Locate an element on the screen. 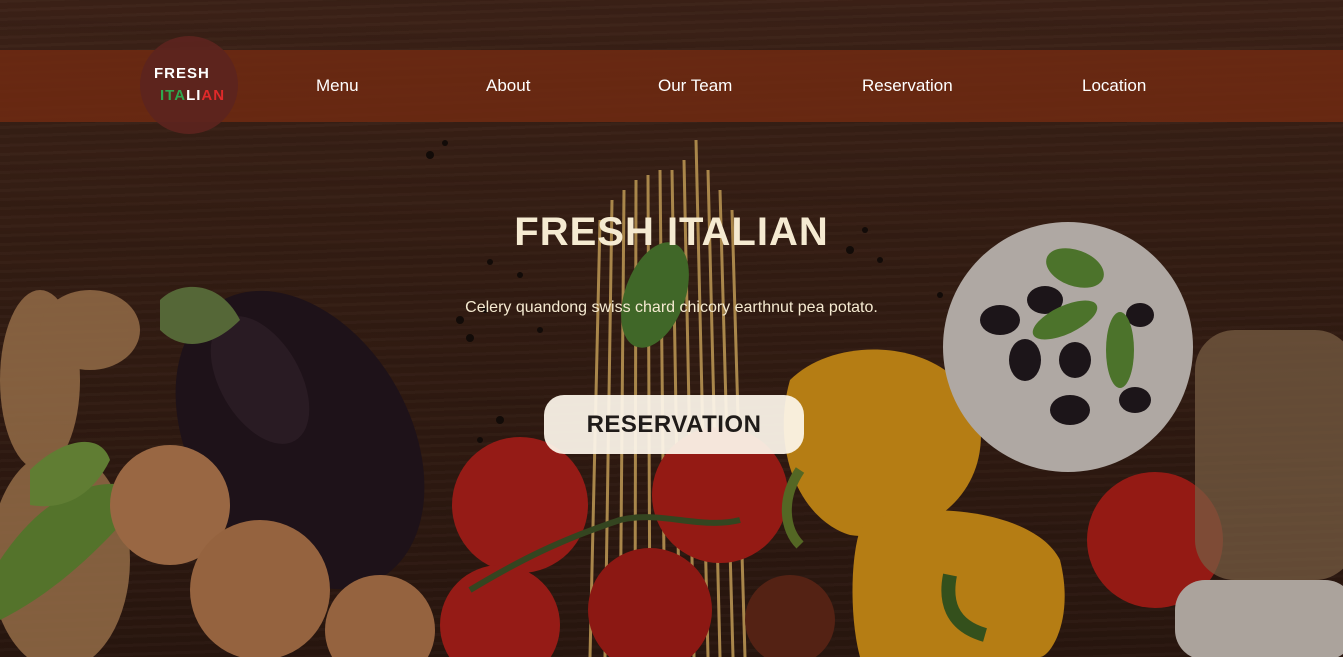 Image resolution: width=1343 pixels, height=657 pixels. nav-link-menu: Menu is located at coordinates (337, 86).